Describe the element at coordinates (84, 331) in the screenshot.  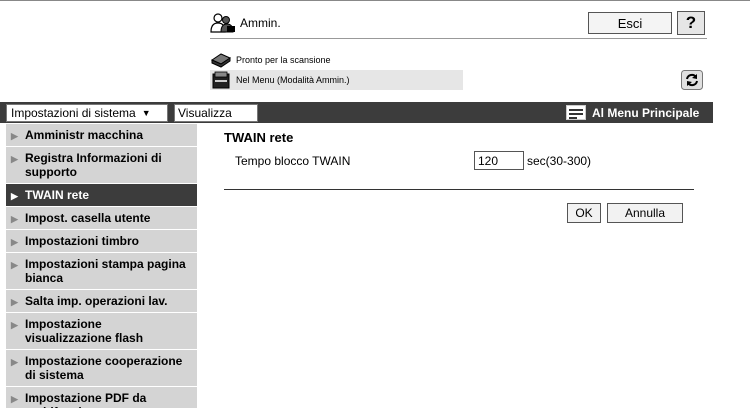
I see `sidebar-item-label: Impostazione visualizzazione flash` at that location.